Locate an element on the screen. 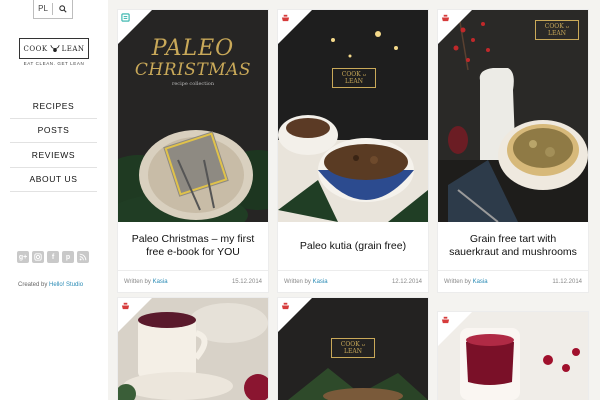 The width and height of the screenshot is (600, 400). post-date: 15.12.2014 is located at coordinates (246, 281).